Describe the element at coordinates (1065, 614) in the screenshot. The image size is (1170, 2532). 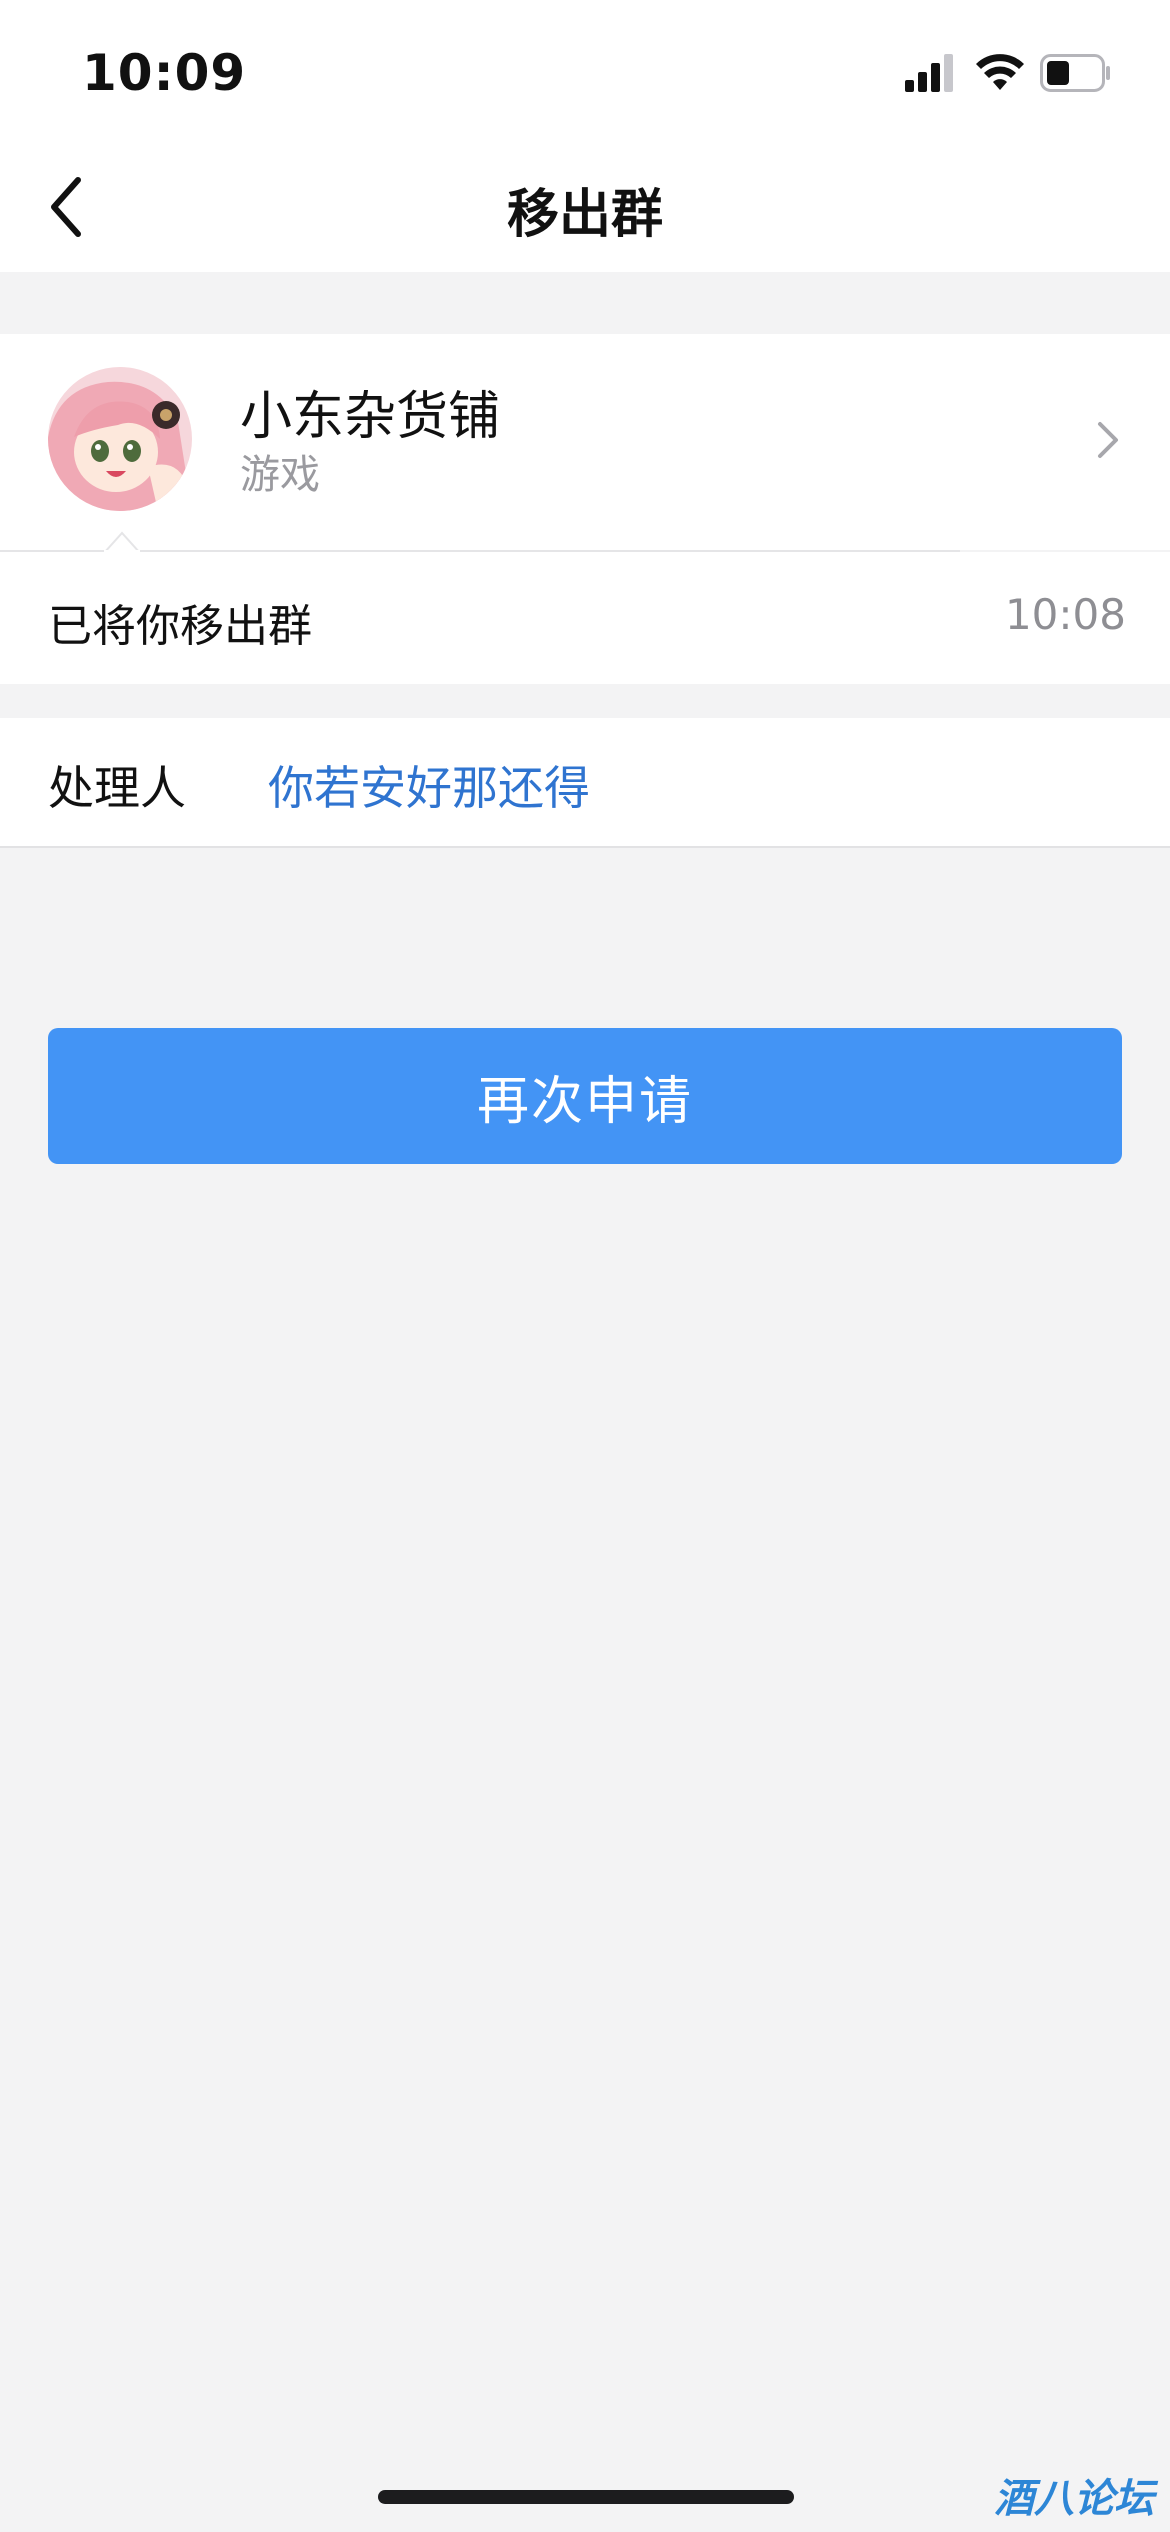
I see `removal-notice-time: 10:08` at that location.